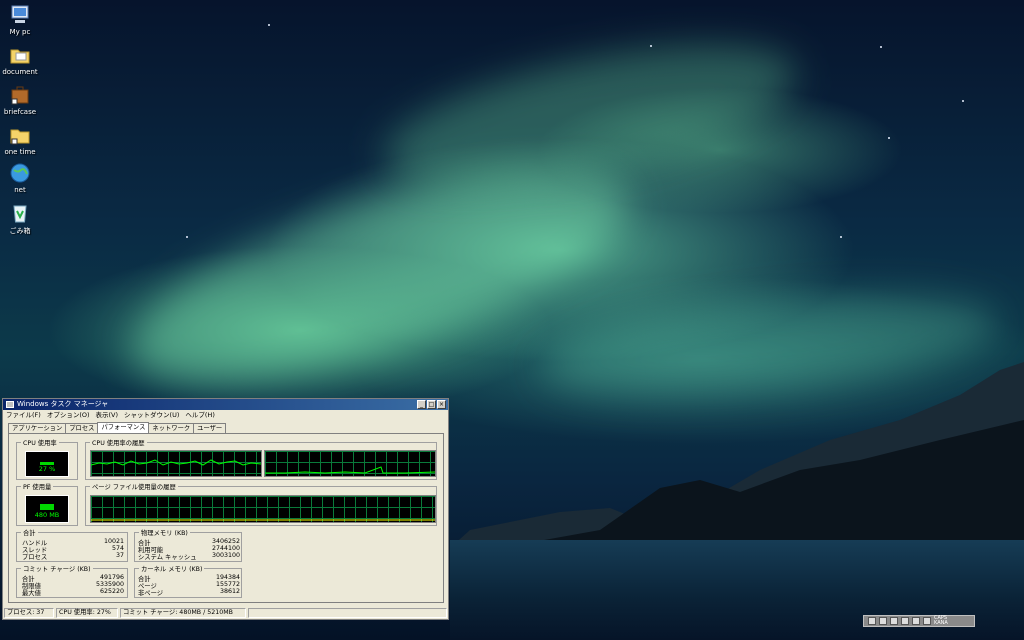 The width and height of the screenshot is (1024, 640). I want to click on tab-networking: ネットワーク, so click(171, 428).